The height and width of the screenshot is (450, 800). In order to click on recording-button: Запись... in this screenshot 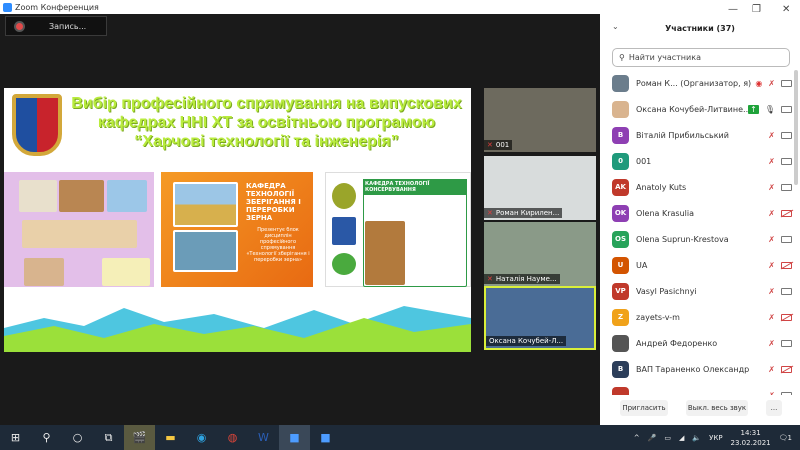, I will do `click(56, 26)`.